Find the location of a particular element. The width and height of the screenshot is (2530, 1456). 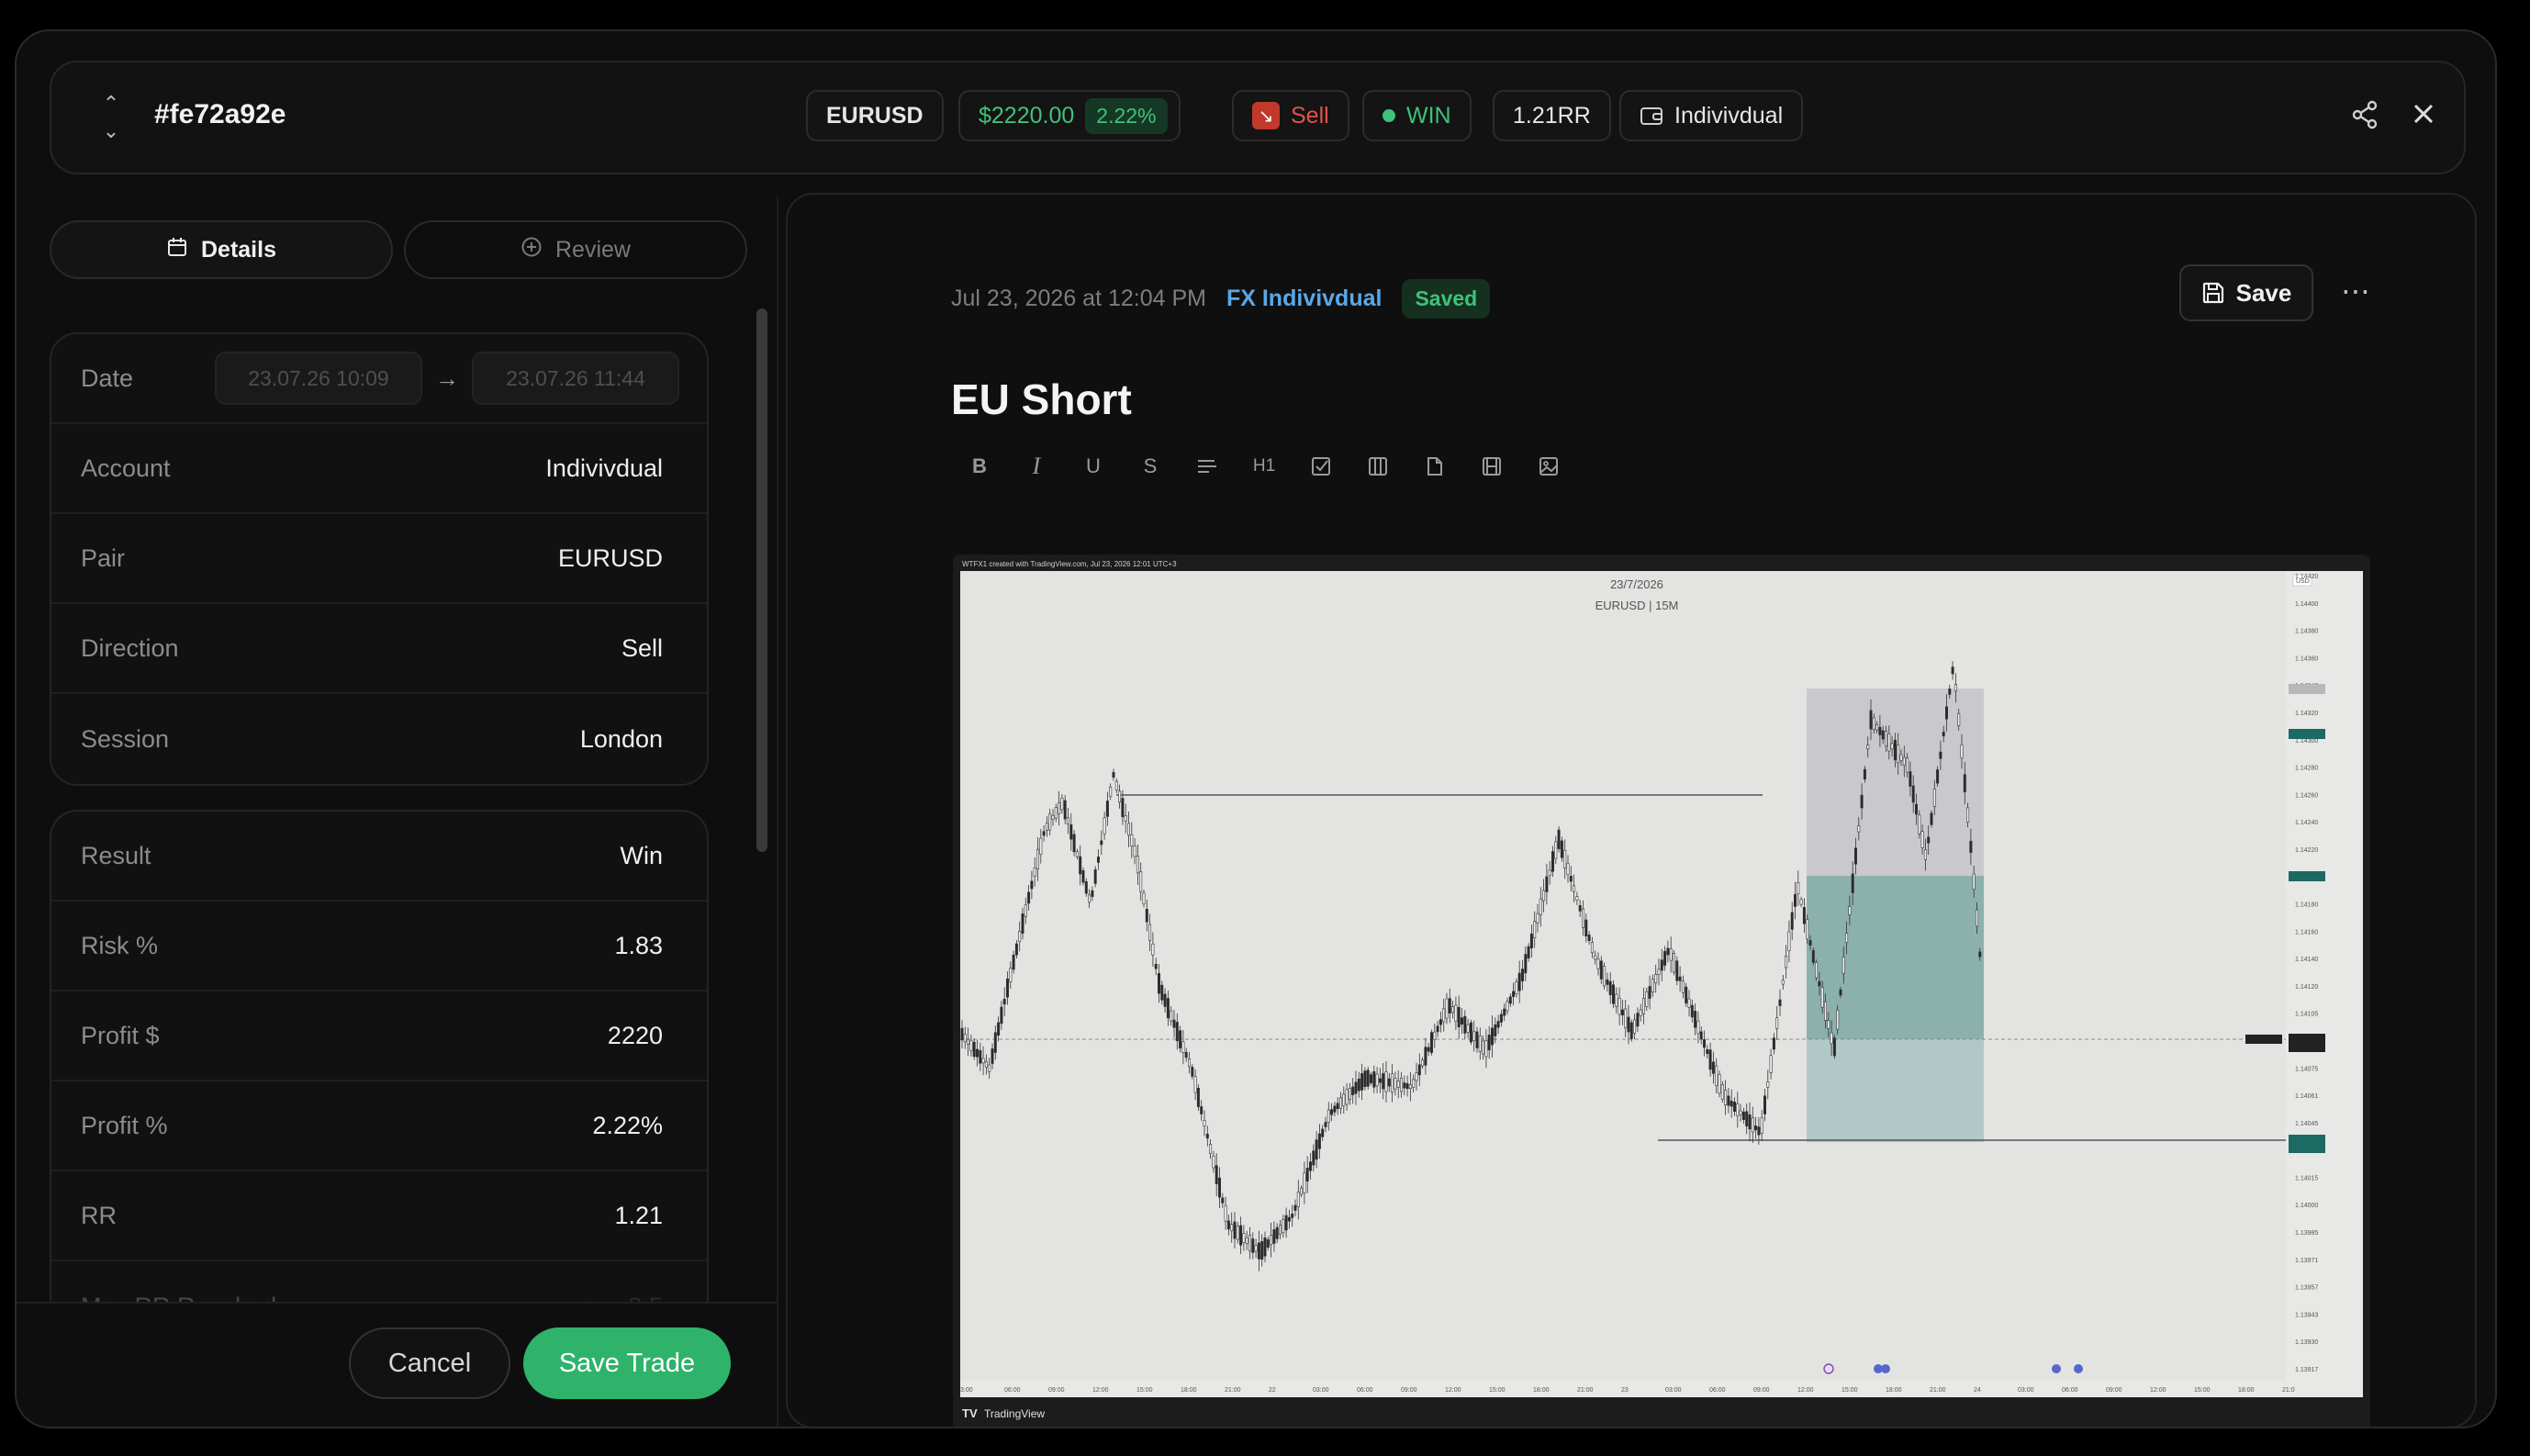

pair-label: EURUSD is located at coordinates (875, 115).